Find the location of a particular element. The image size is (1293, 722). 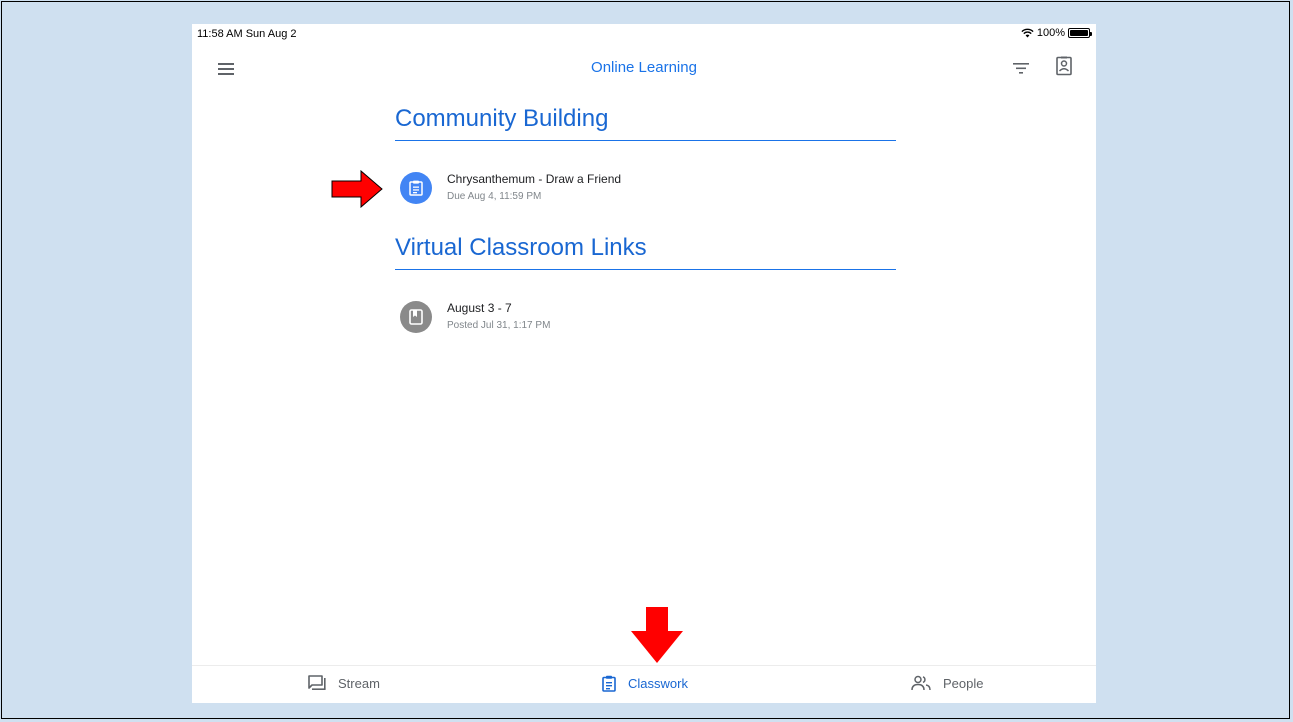

annotation-arrow-down is located at coordinates (657, 635).